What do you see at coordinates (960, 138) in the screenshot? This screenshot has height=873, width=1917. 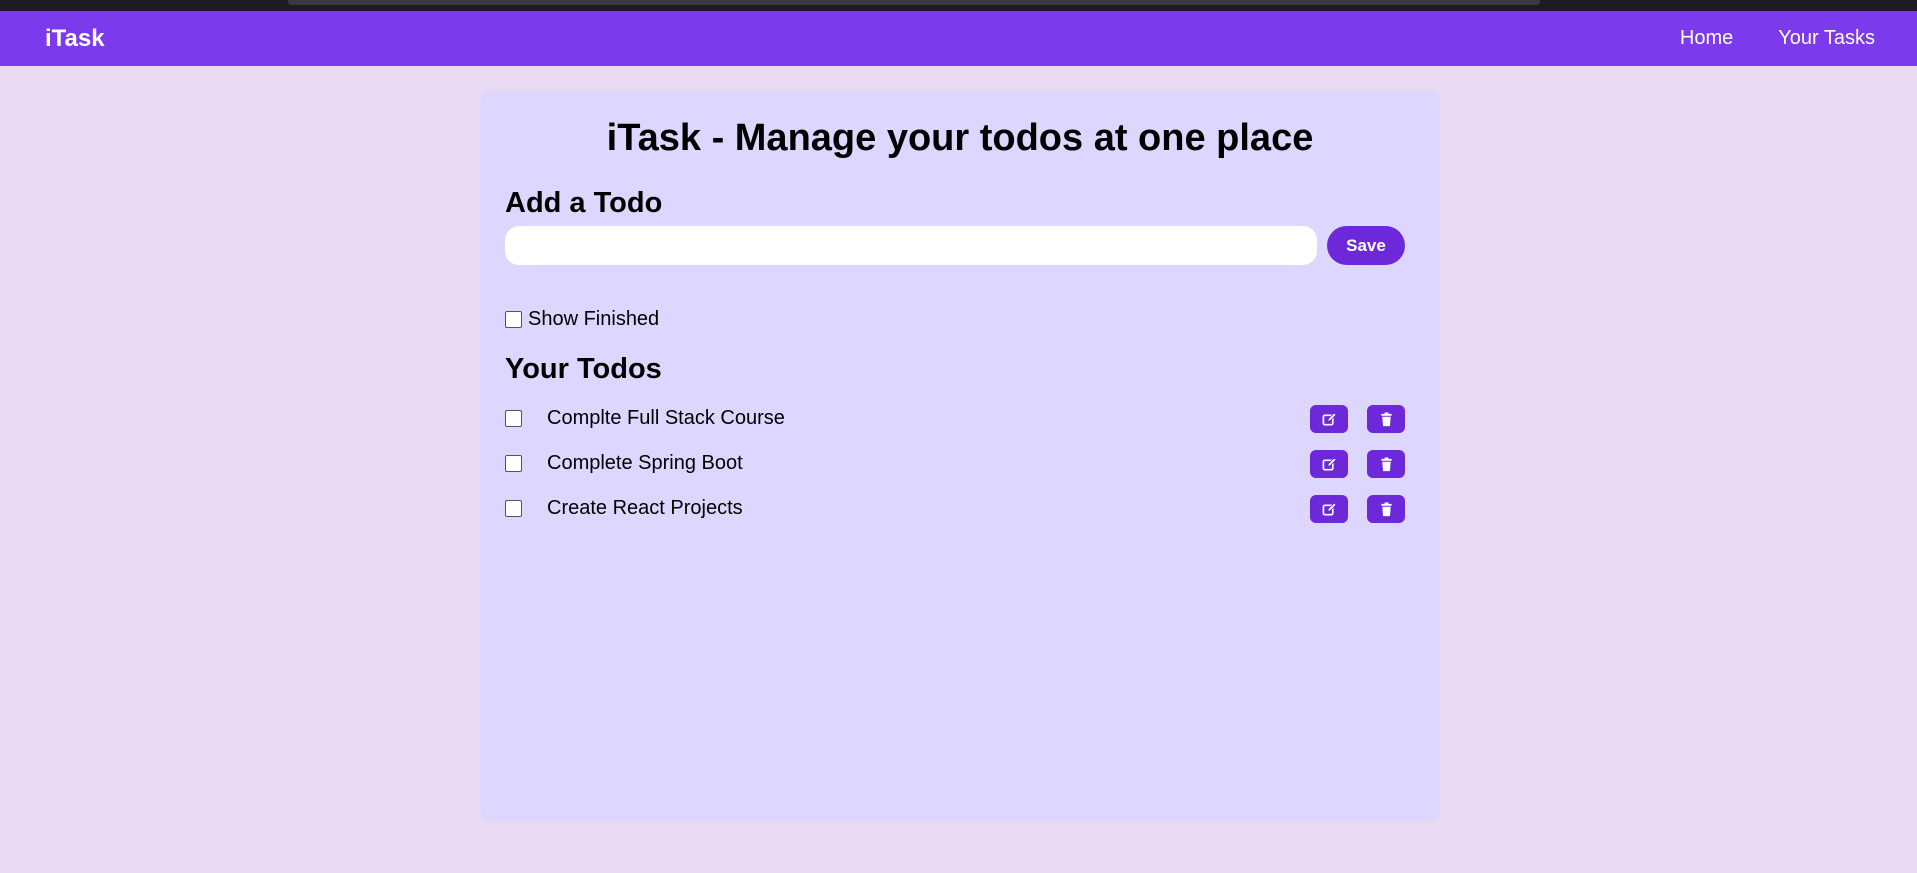 I see `page-title: iTask - Manage your todos at one place` at bounding box center [960, 138].